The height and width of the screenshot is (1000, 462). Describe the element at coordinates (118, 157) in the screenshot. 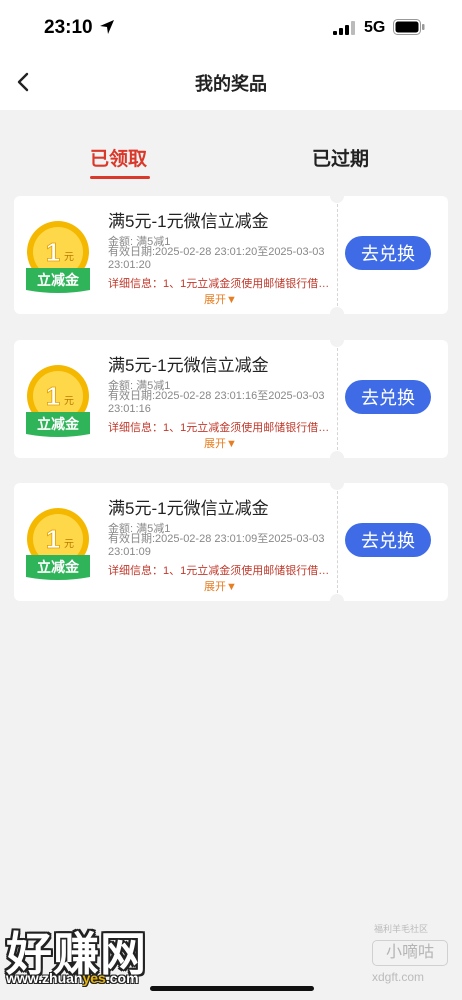

I see `tab-claimed: 已领取` at that location.